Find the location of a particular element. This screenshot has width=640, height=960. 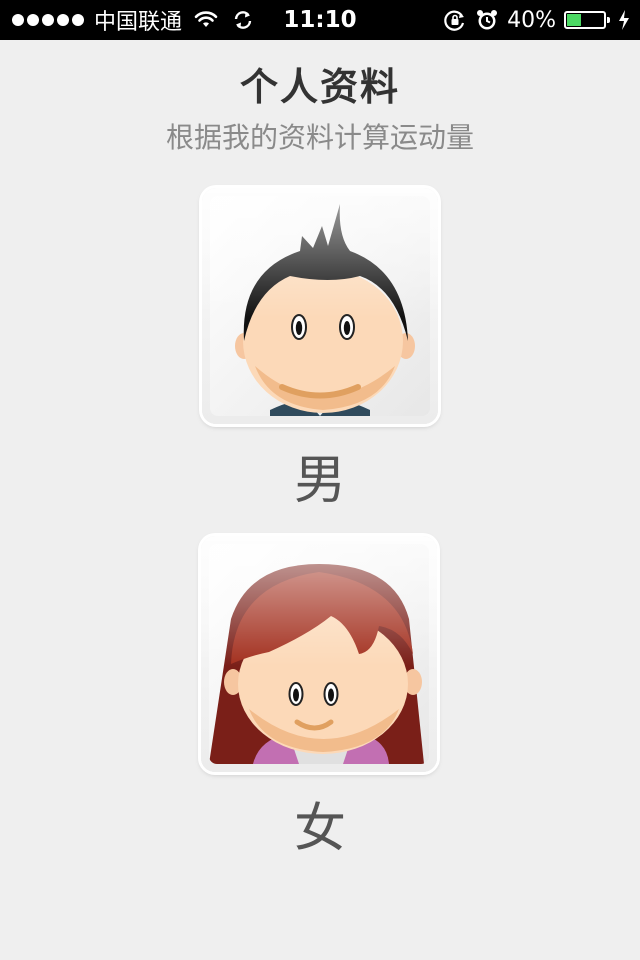

female-avatar-button is located at coordinates (319, 654).